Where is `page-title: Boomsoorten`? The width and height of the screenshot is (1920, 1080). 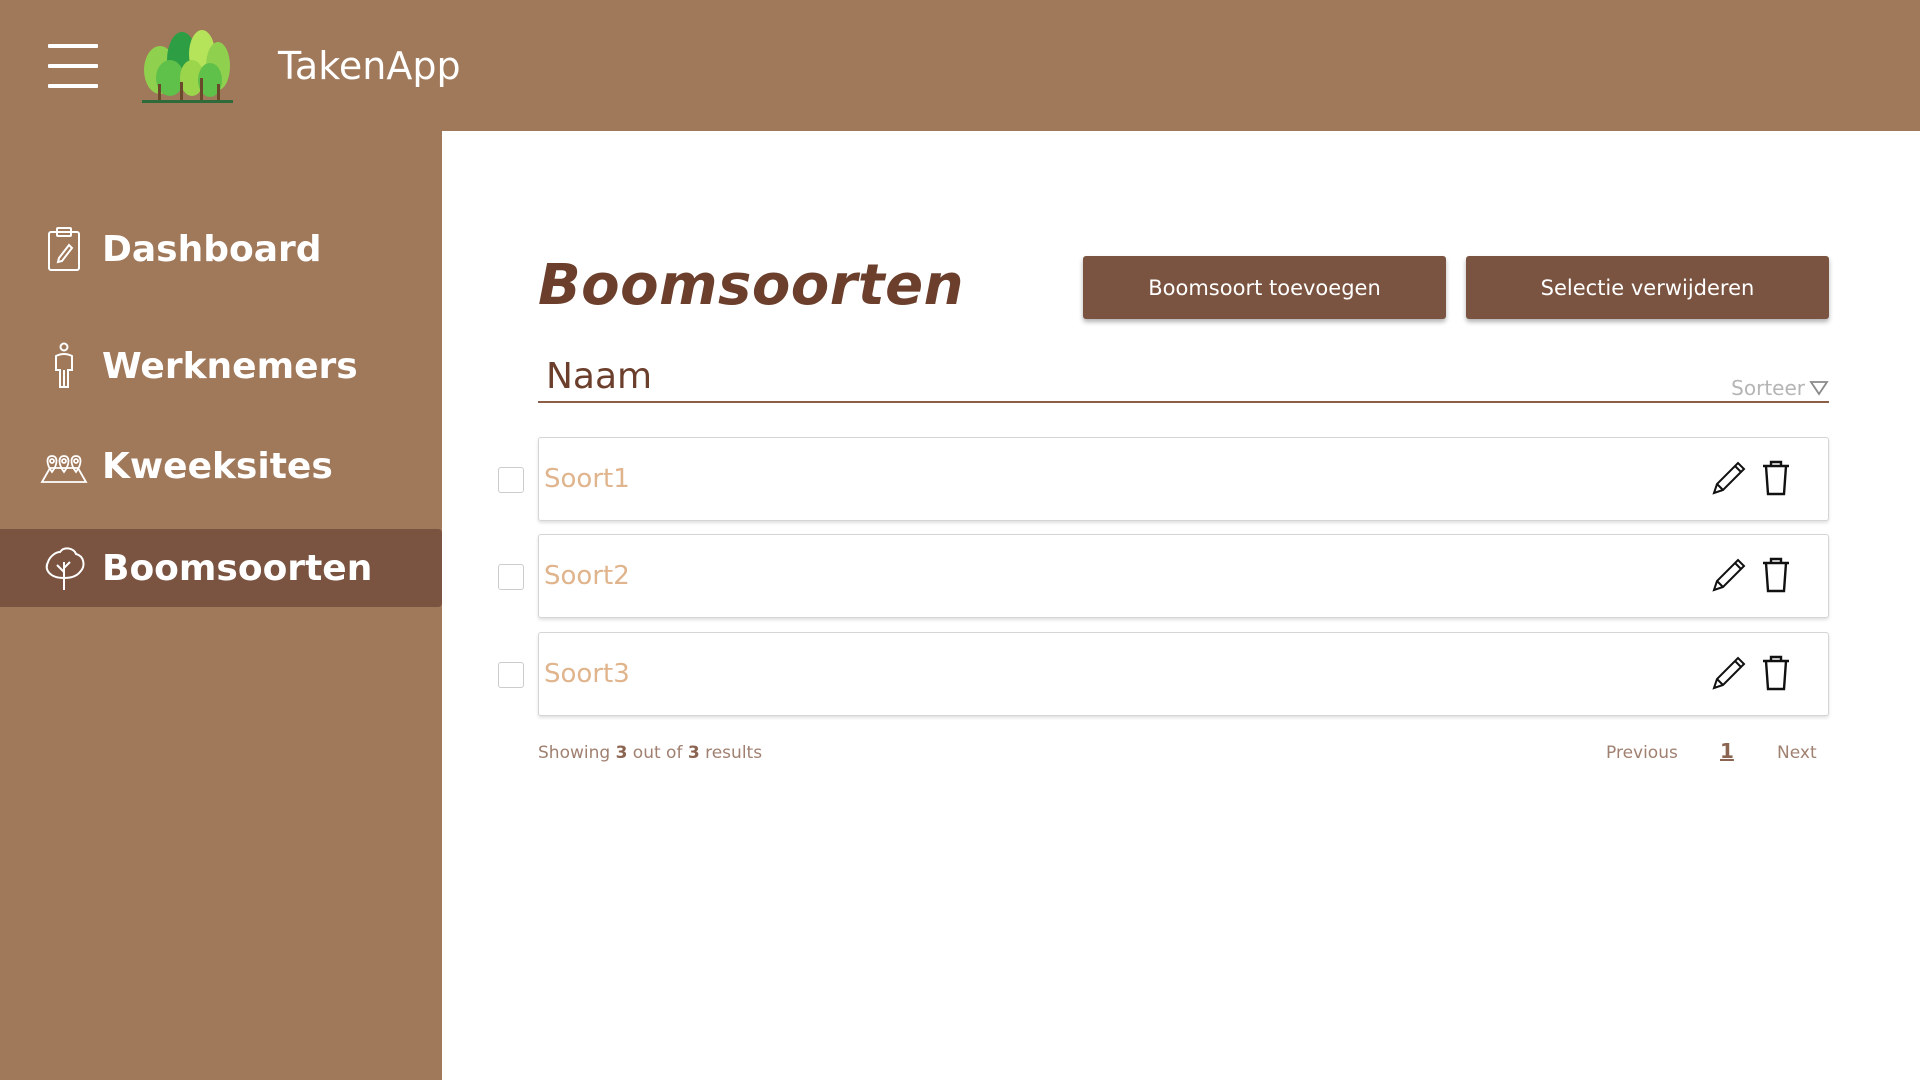 page-title: Boomsoorten is located at coordinates (751, 285).